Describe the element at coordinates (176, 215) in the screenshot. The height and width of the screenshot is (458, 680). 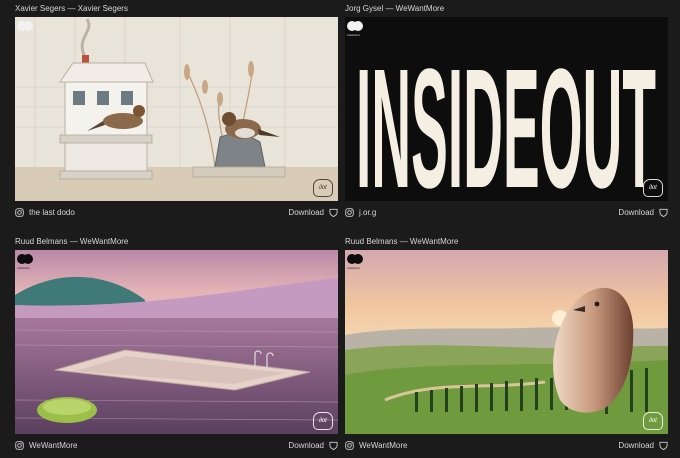
I see `card-footer: the last dodo Download` at that location.